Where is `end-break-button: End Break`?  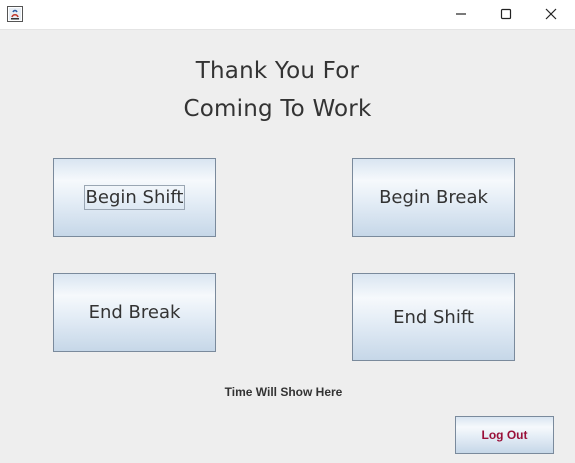 end-break-button: End Break is located at coordinates (134, 312).